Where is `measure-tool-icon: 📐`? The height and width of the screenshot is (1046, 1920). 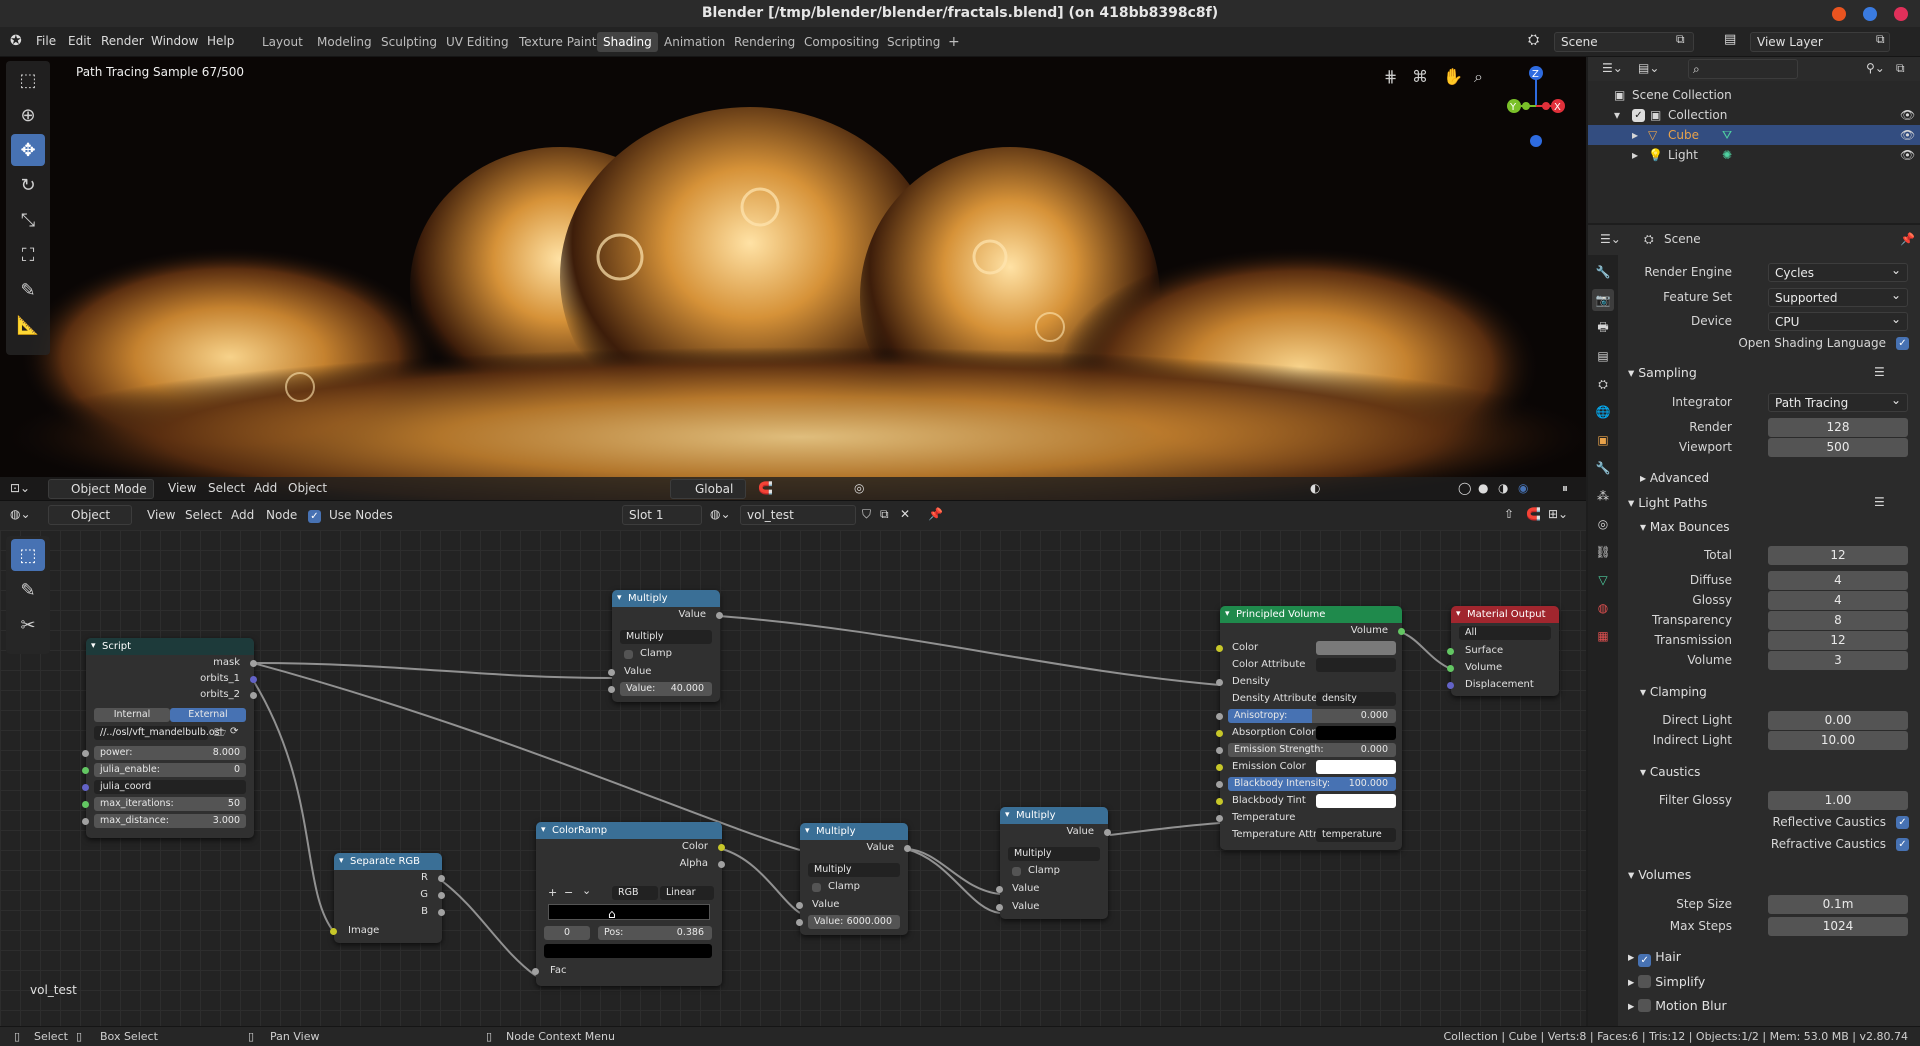
measure-tool-icon: 📐 is located at coordinates (28, 325).